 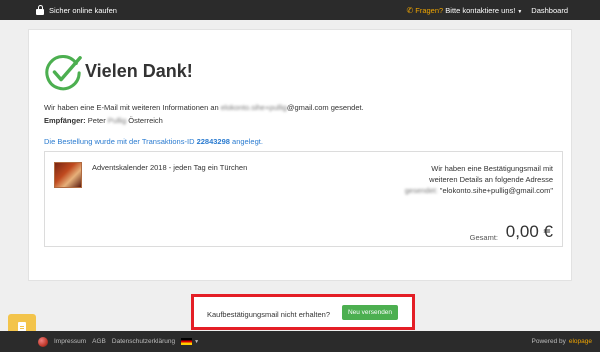 What do you see at coordinates (187, 341) in the screenshot?
I see `german-flag-icon` at bounding box center [187, 341].